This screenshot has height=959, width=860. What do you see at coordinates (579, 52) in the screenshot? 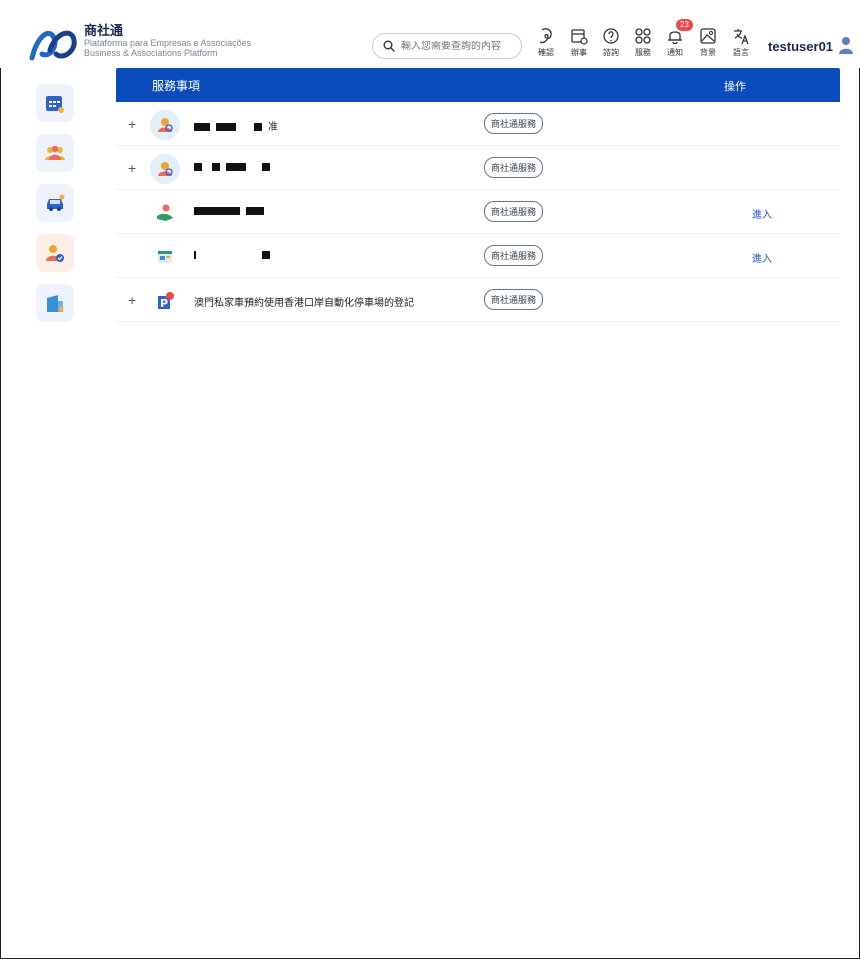
I see `tool-label: 辦事` at bounding box center [579, 52].